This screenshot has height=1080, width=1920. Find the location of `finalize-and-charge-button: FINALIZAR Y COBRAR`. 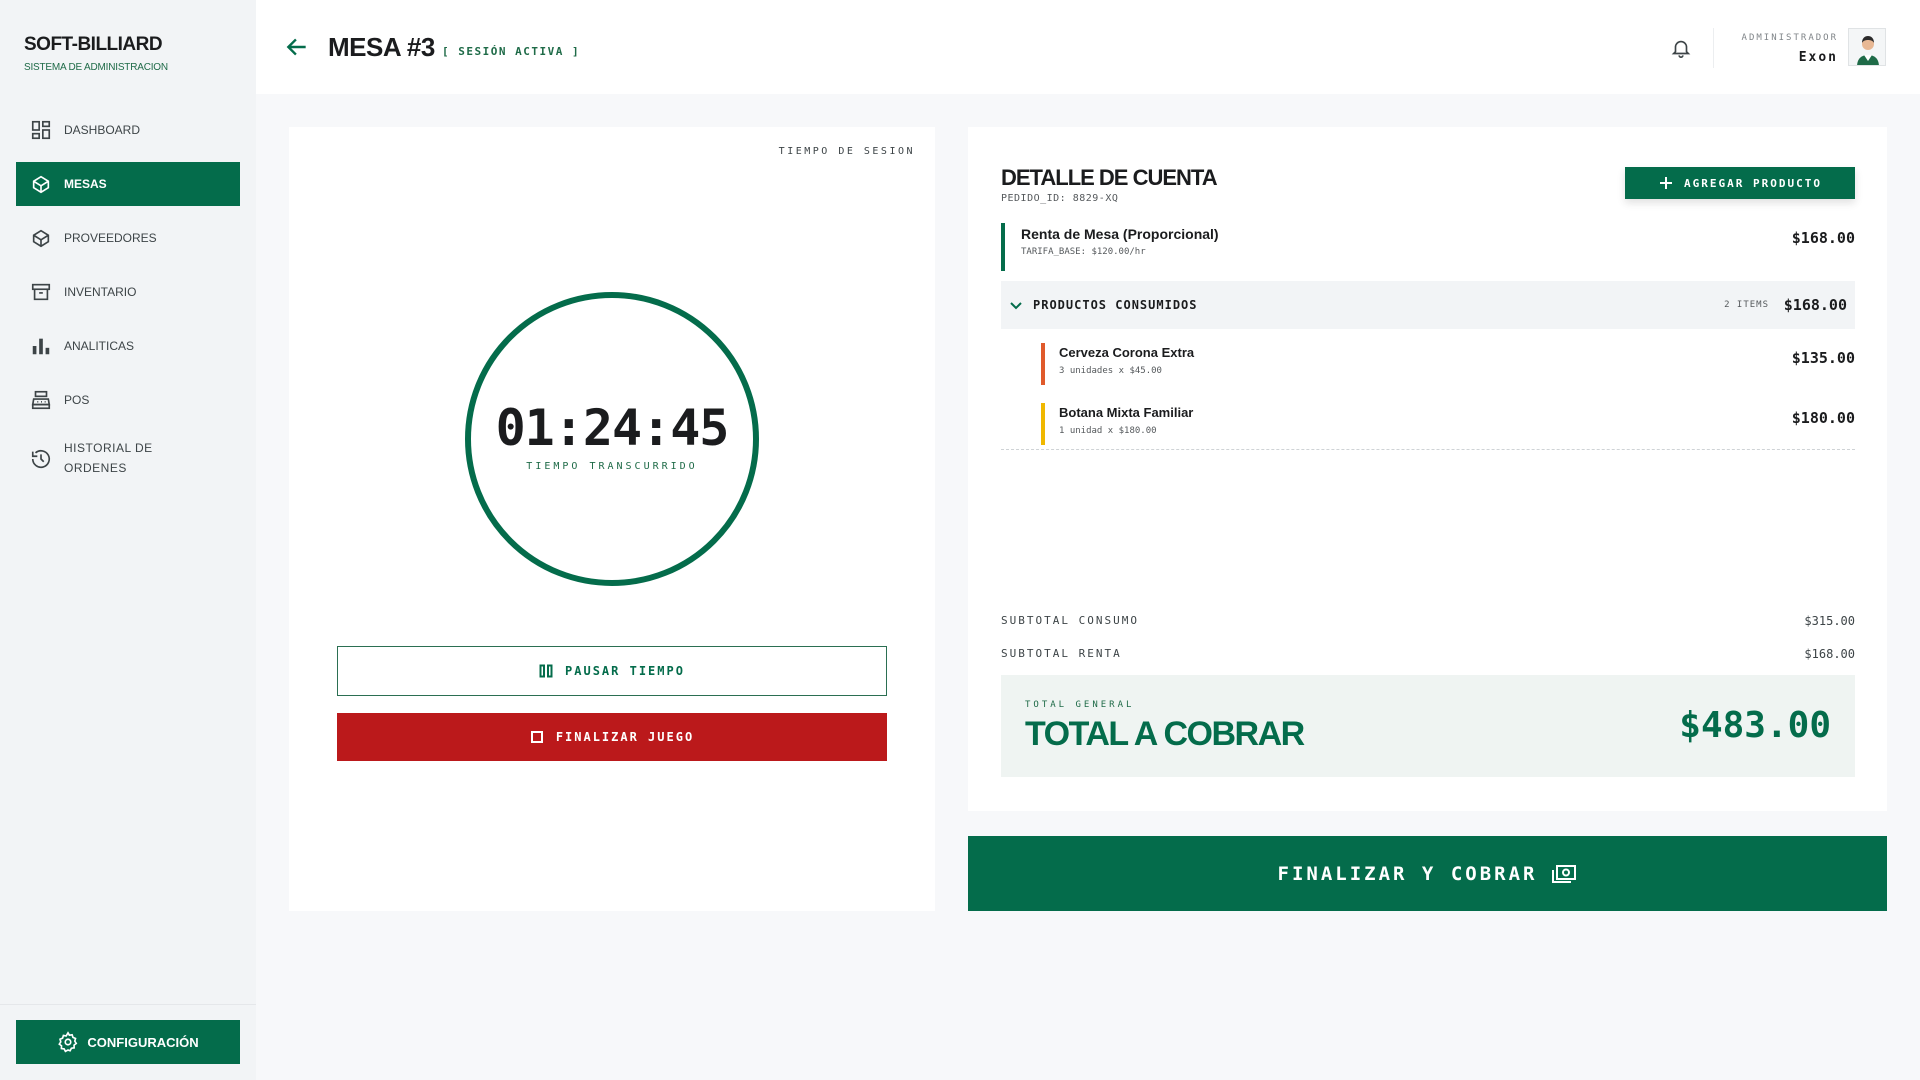

finalize-and-charge-button: FINALIZAR Y COBRAR is located at coordinates (1427, 873).